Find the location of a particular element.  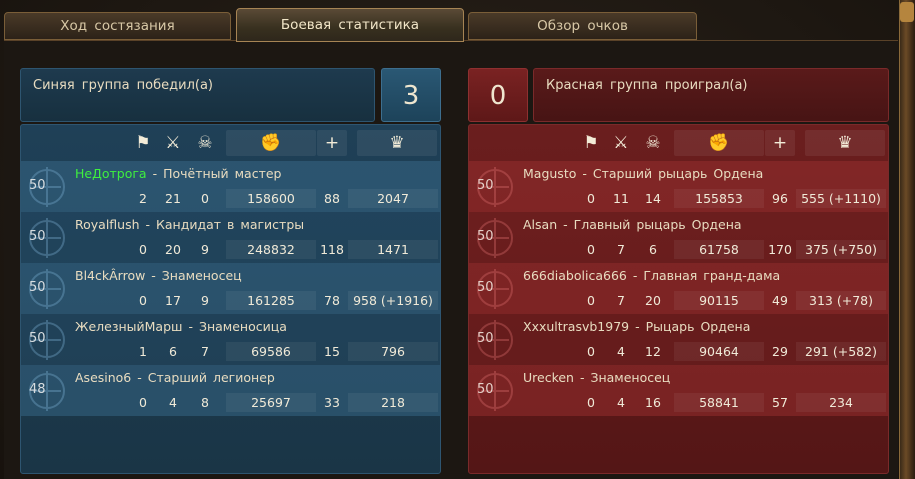

player-name: 666diabolica666 is located at coordinates (575, 275).